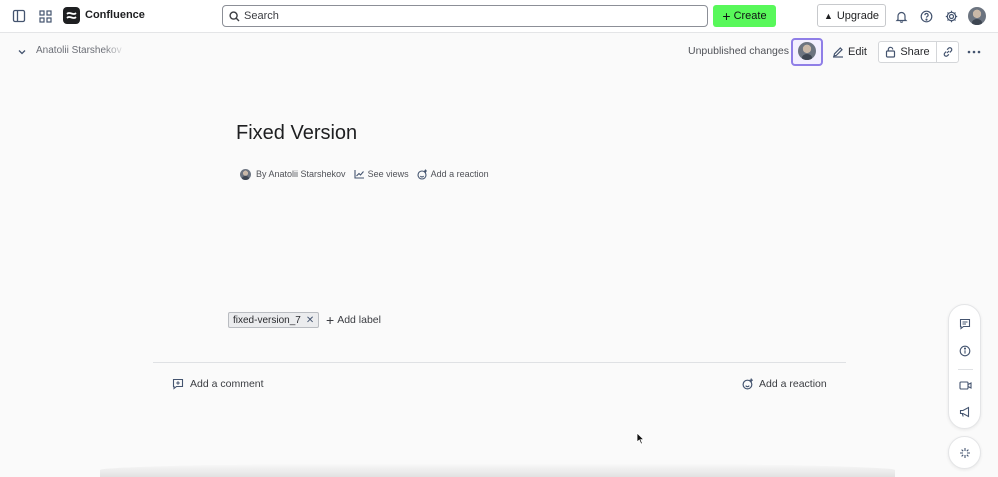 The width and height of the screenshot is (998, 477). Describe the element at coordinates (838, 52) in the screenshot. I see `pencil-icon` at that location.